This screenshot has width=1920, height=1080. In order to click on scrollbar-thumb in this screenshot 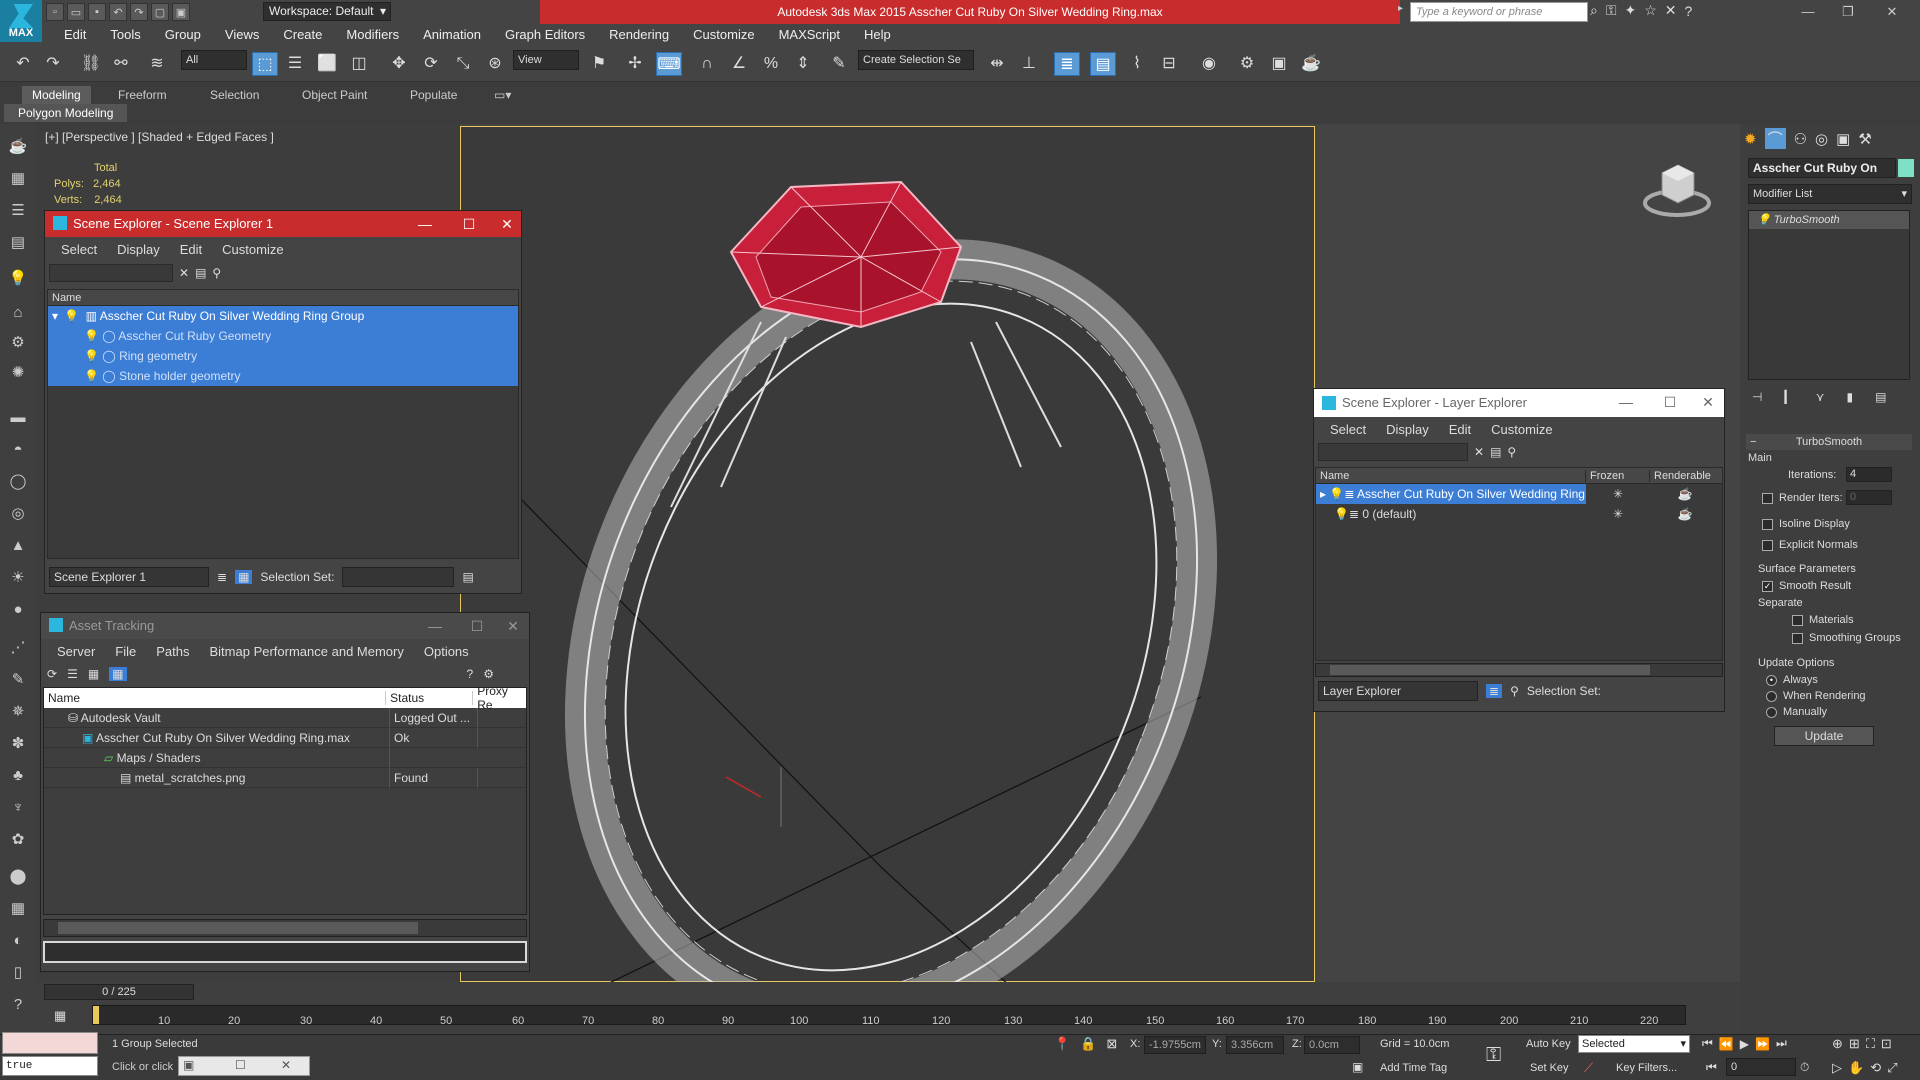, I will do `click(1490, 670)`.